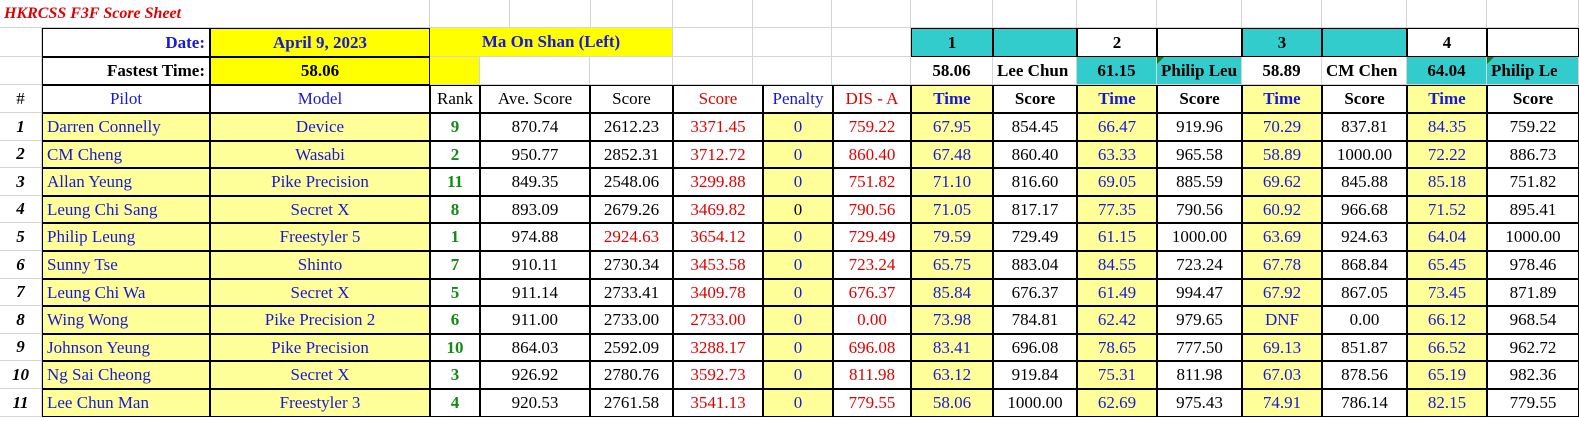 This screenshot has height=421, width=1579. What do you see at coordinates (1447, 320) in the screenshot?
I see `round-time: 66.12` at bounding box center [1447, 320].